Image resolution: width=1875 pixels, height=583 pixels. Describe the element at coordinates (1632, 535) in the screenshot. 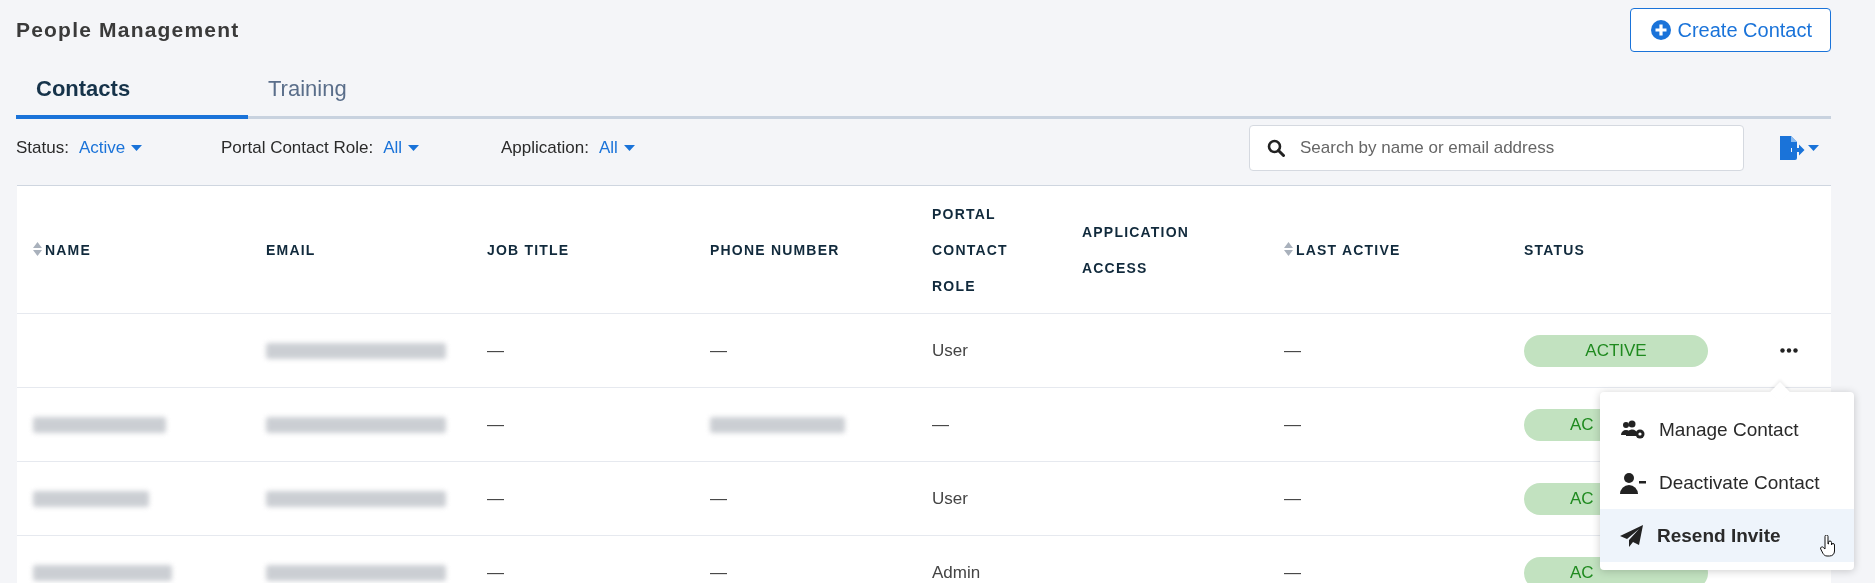

I see `paper-plane-icon` at that location.